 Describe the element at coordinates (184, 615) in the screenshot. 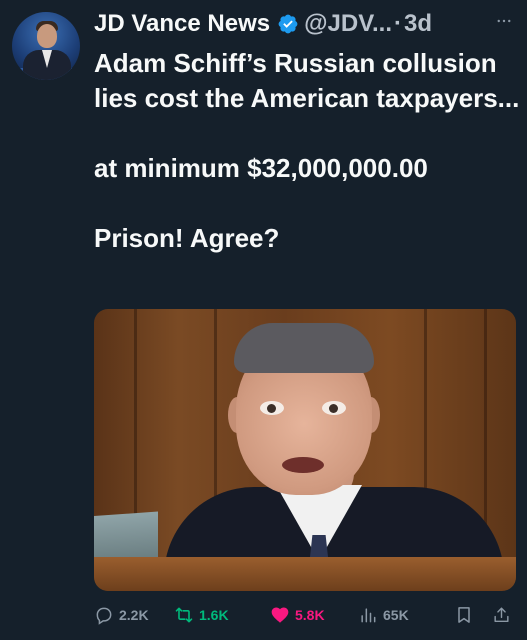

I see `repost-icon` at that location.